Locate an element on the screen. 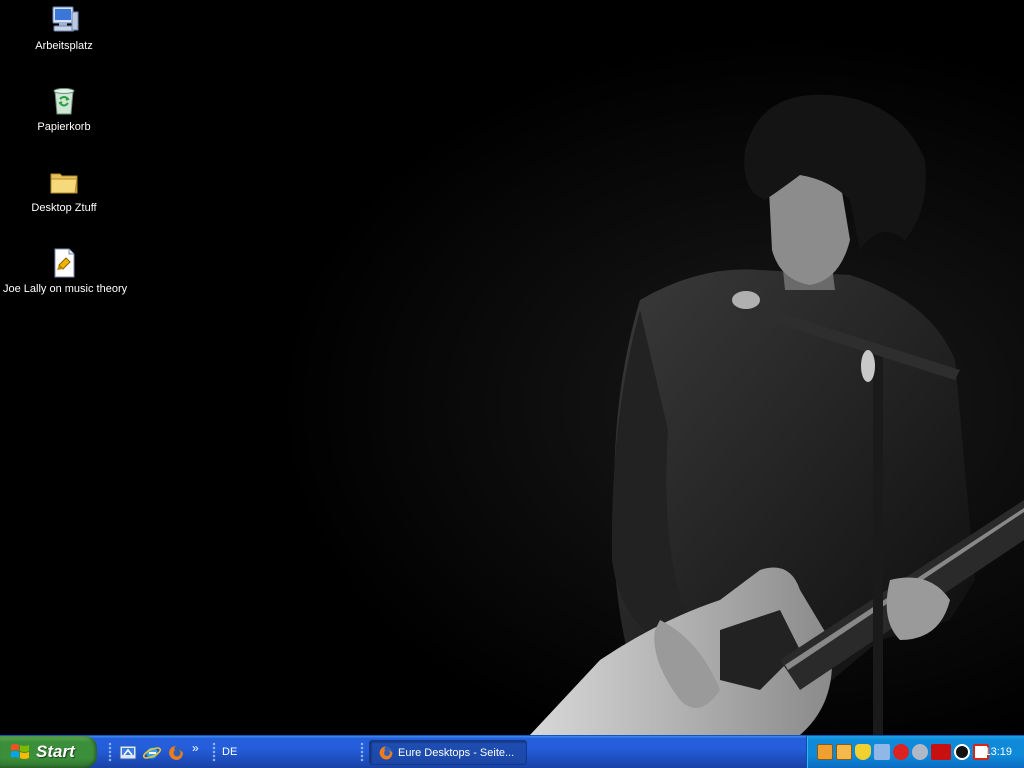  desktop-icon-papierkorb: Papierkorb is located at coordinates (64, 109).